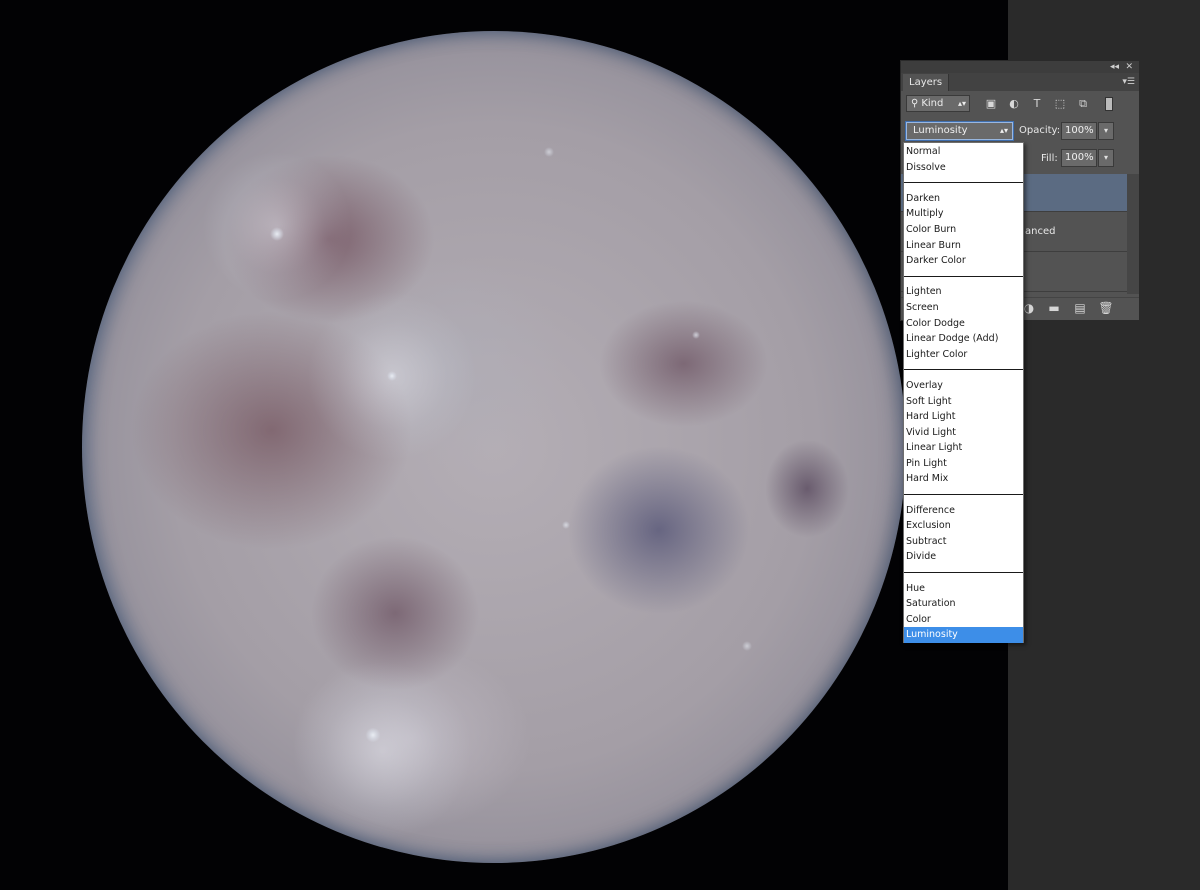 This screenshot has height=890, width=1200. I want to click on image-filter-icon: ▣, so click(991, 104).